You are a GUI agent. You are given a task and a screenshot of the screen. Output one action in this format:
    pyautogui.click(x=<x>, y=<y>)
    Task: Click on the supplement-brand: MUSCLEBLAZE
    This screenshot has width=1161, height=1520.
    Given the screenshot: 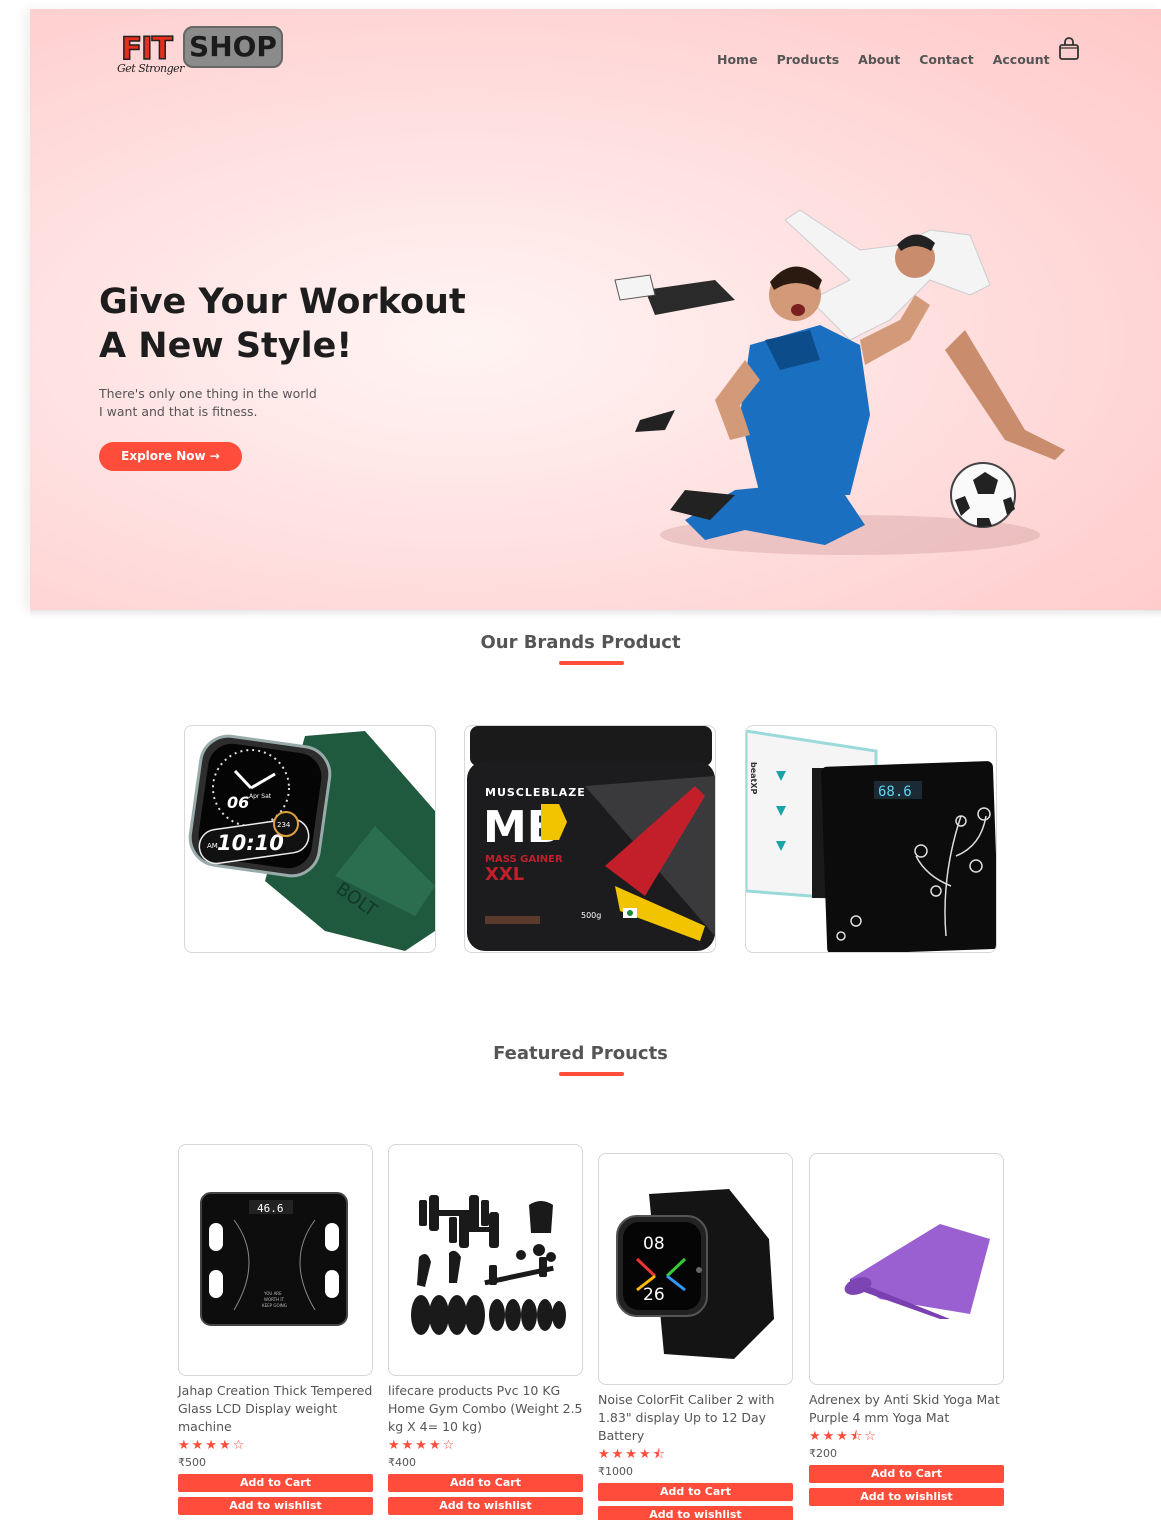 What is the action you would take?
    pyautogui.click(x=535, y=792)
    